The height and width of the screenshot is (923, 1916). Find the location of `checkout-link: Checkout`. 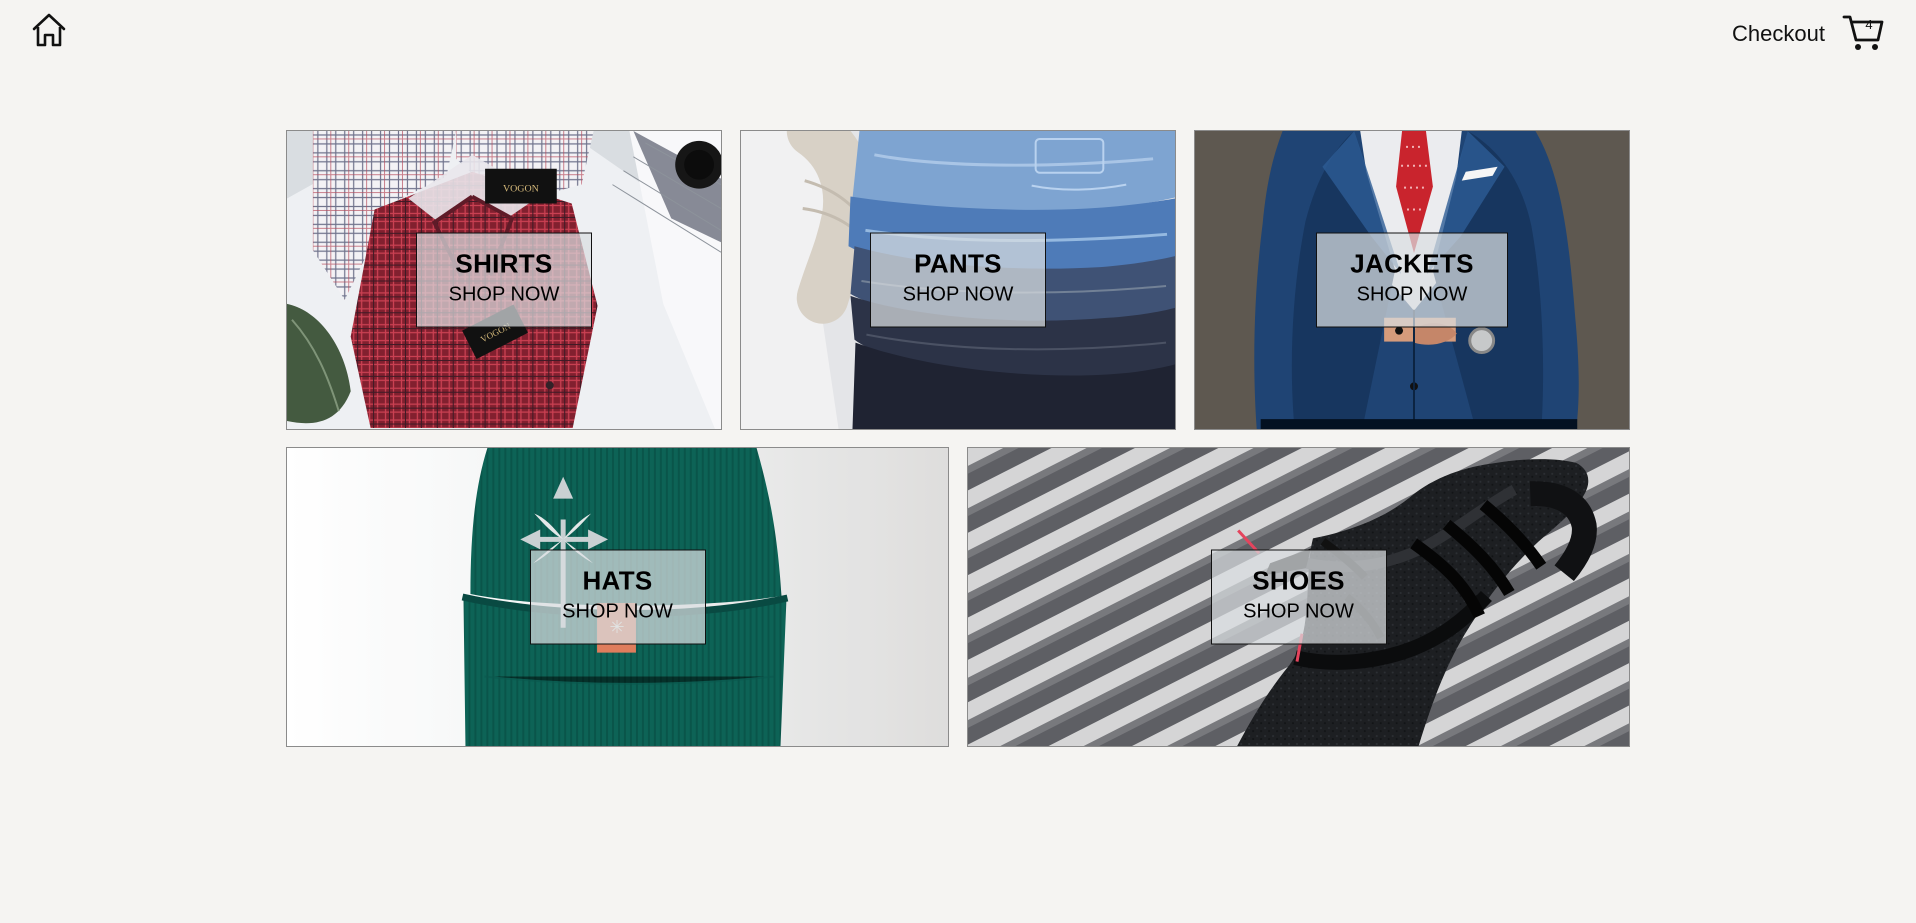

checkout-link: Checkout is located at coordinates (1778, 34).